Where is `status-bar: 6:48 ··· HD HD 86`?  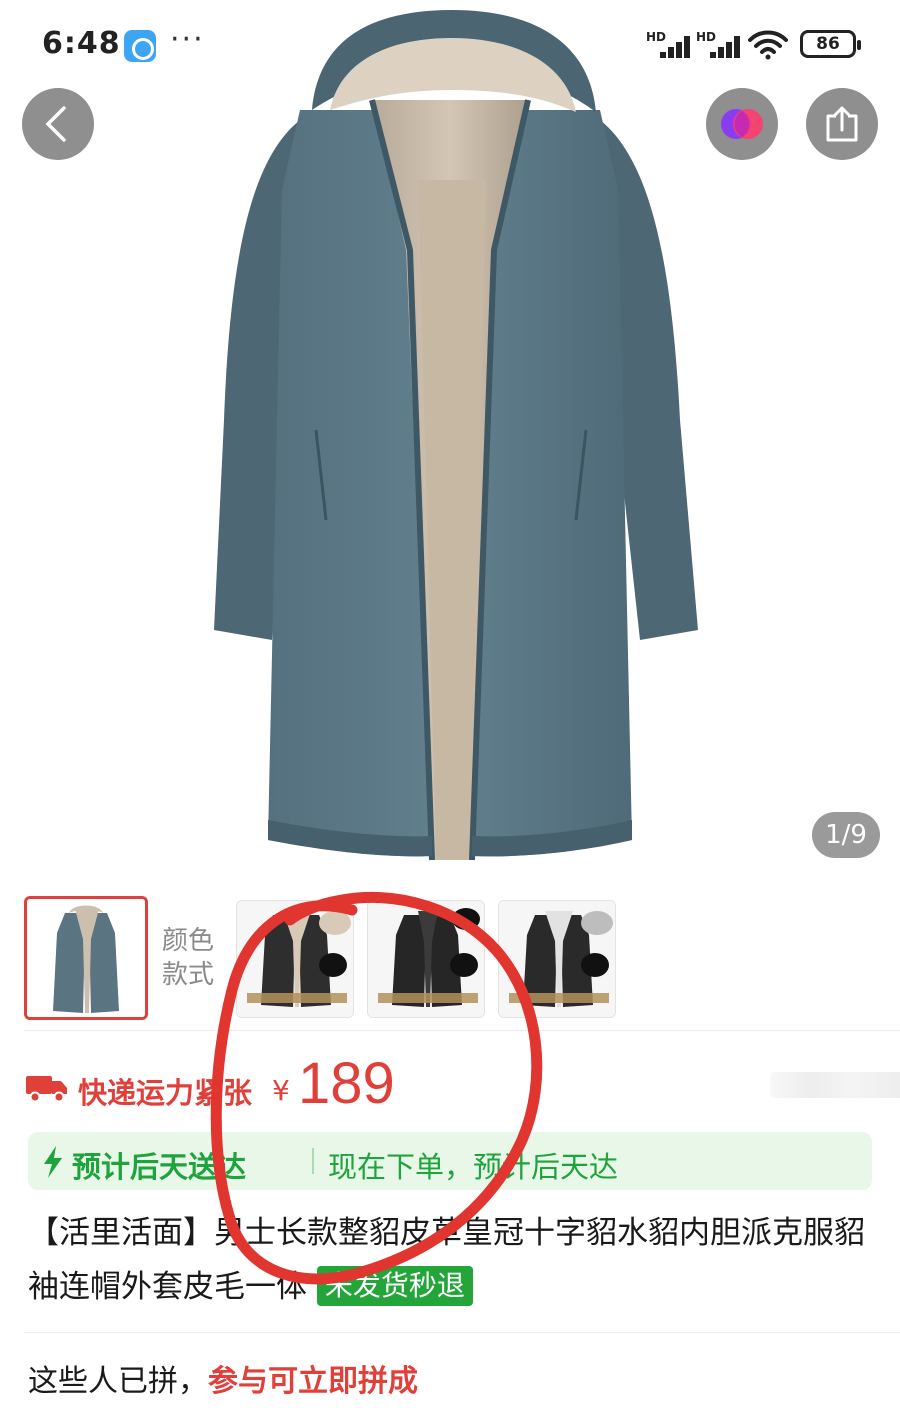
status-bar: 6:48 ··· HD HD 86 is located at coordinates (450, 44).